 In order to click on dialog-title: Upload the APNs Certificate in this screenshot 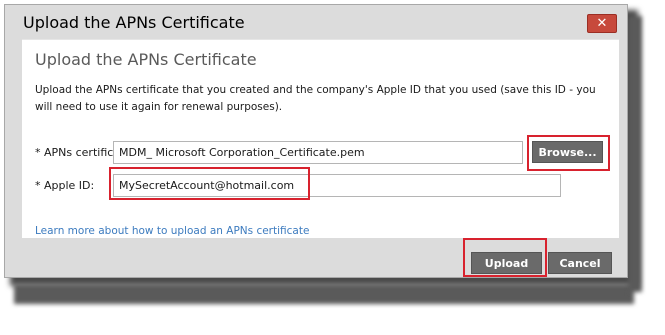, I will do `click(134, 22)`.